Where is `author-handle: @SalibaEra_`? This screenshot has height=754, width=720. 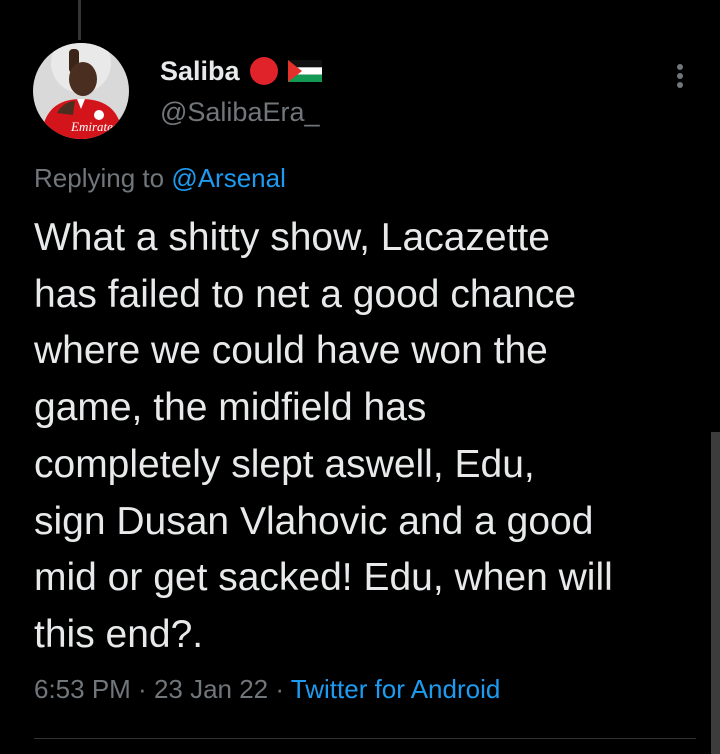
author-handle: @SalibaEra_ is located at coordinates (240, 112).